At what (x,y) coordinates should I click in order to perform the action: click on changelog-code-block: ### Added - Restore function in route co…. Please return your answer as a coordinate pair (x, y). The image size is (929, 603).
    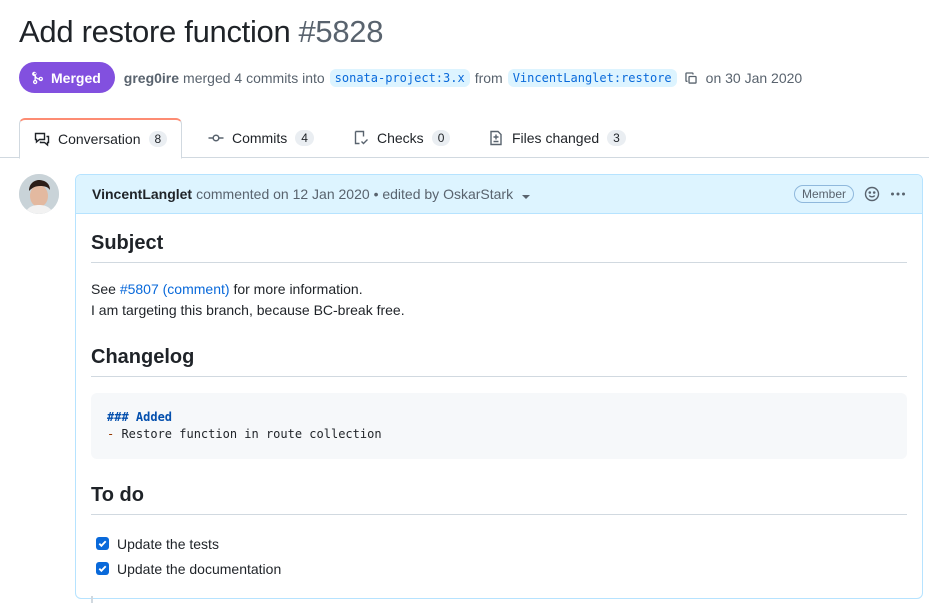
    Looking at the image, I should click on (499, 426).